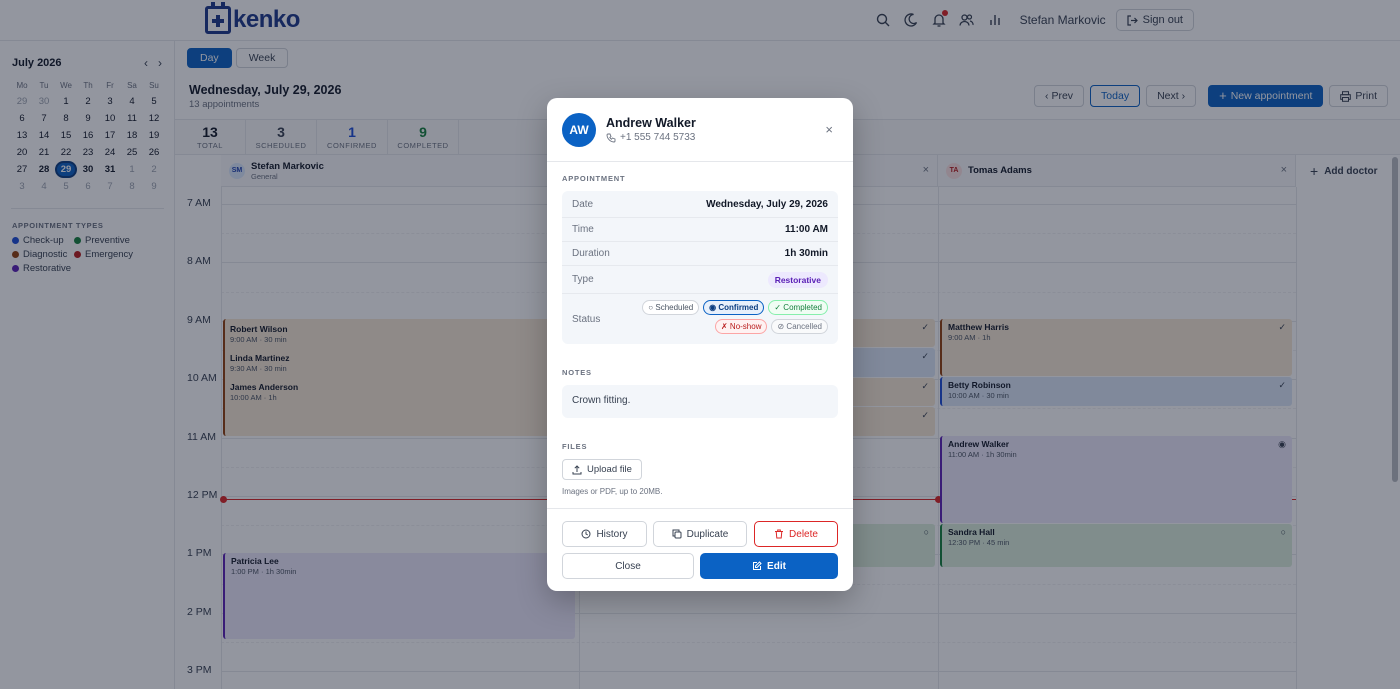 The image size is (1400, 689). What do you see at coordinates (577, 372) in the screenshot?
I see `section-title: NOTES` at bounding box center [577, 372].